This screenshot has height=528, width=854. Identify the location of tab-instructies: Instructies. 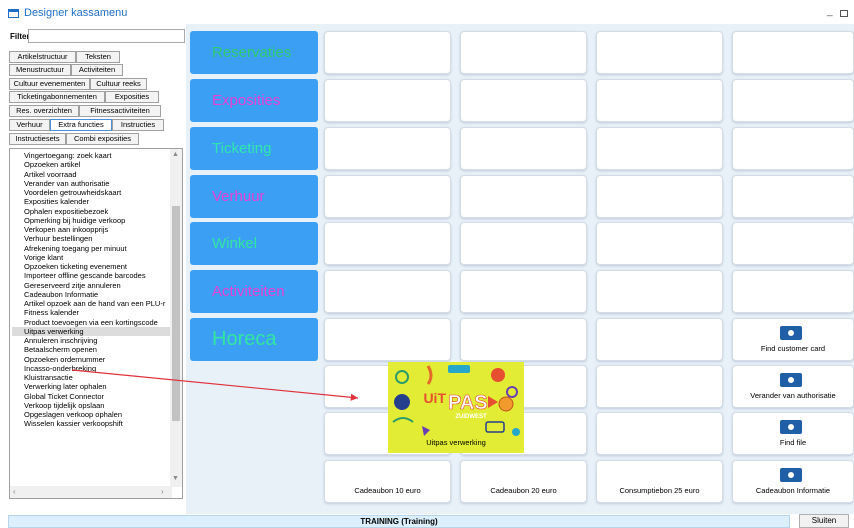
(138, 125).